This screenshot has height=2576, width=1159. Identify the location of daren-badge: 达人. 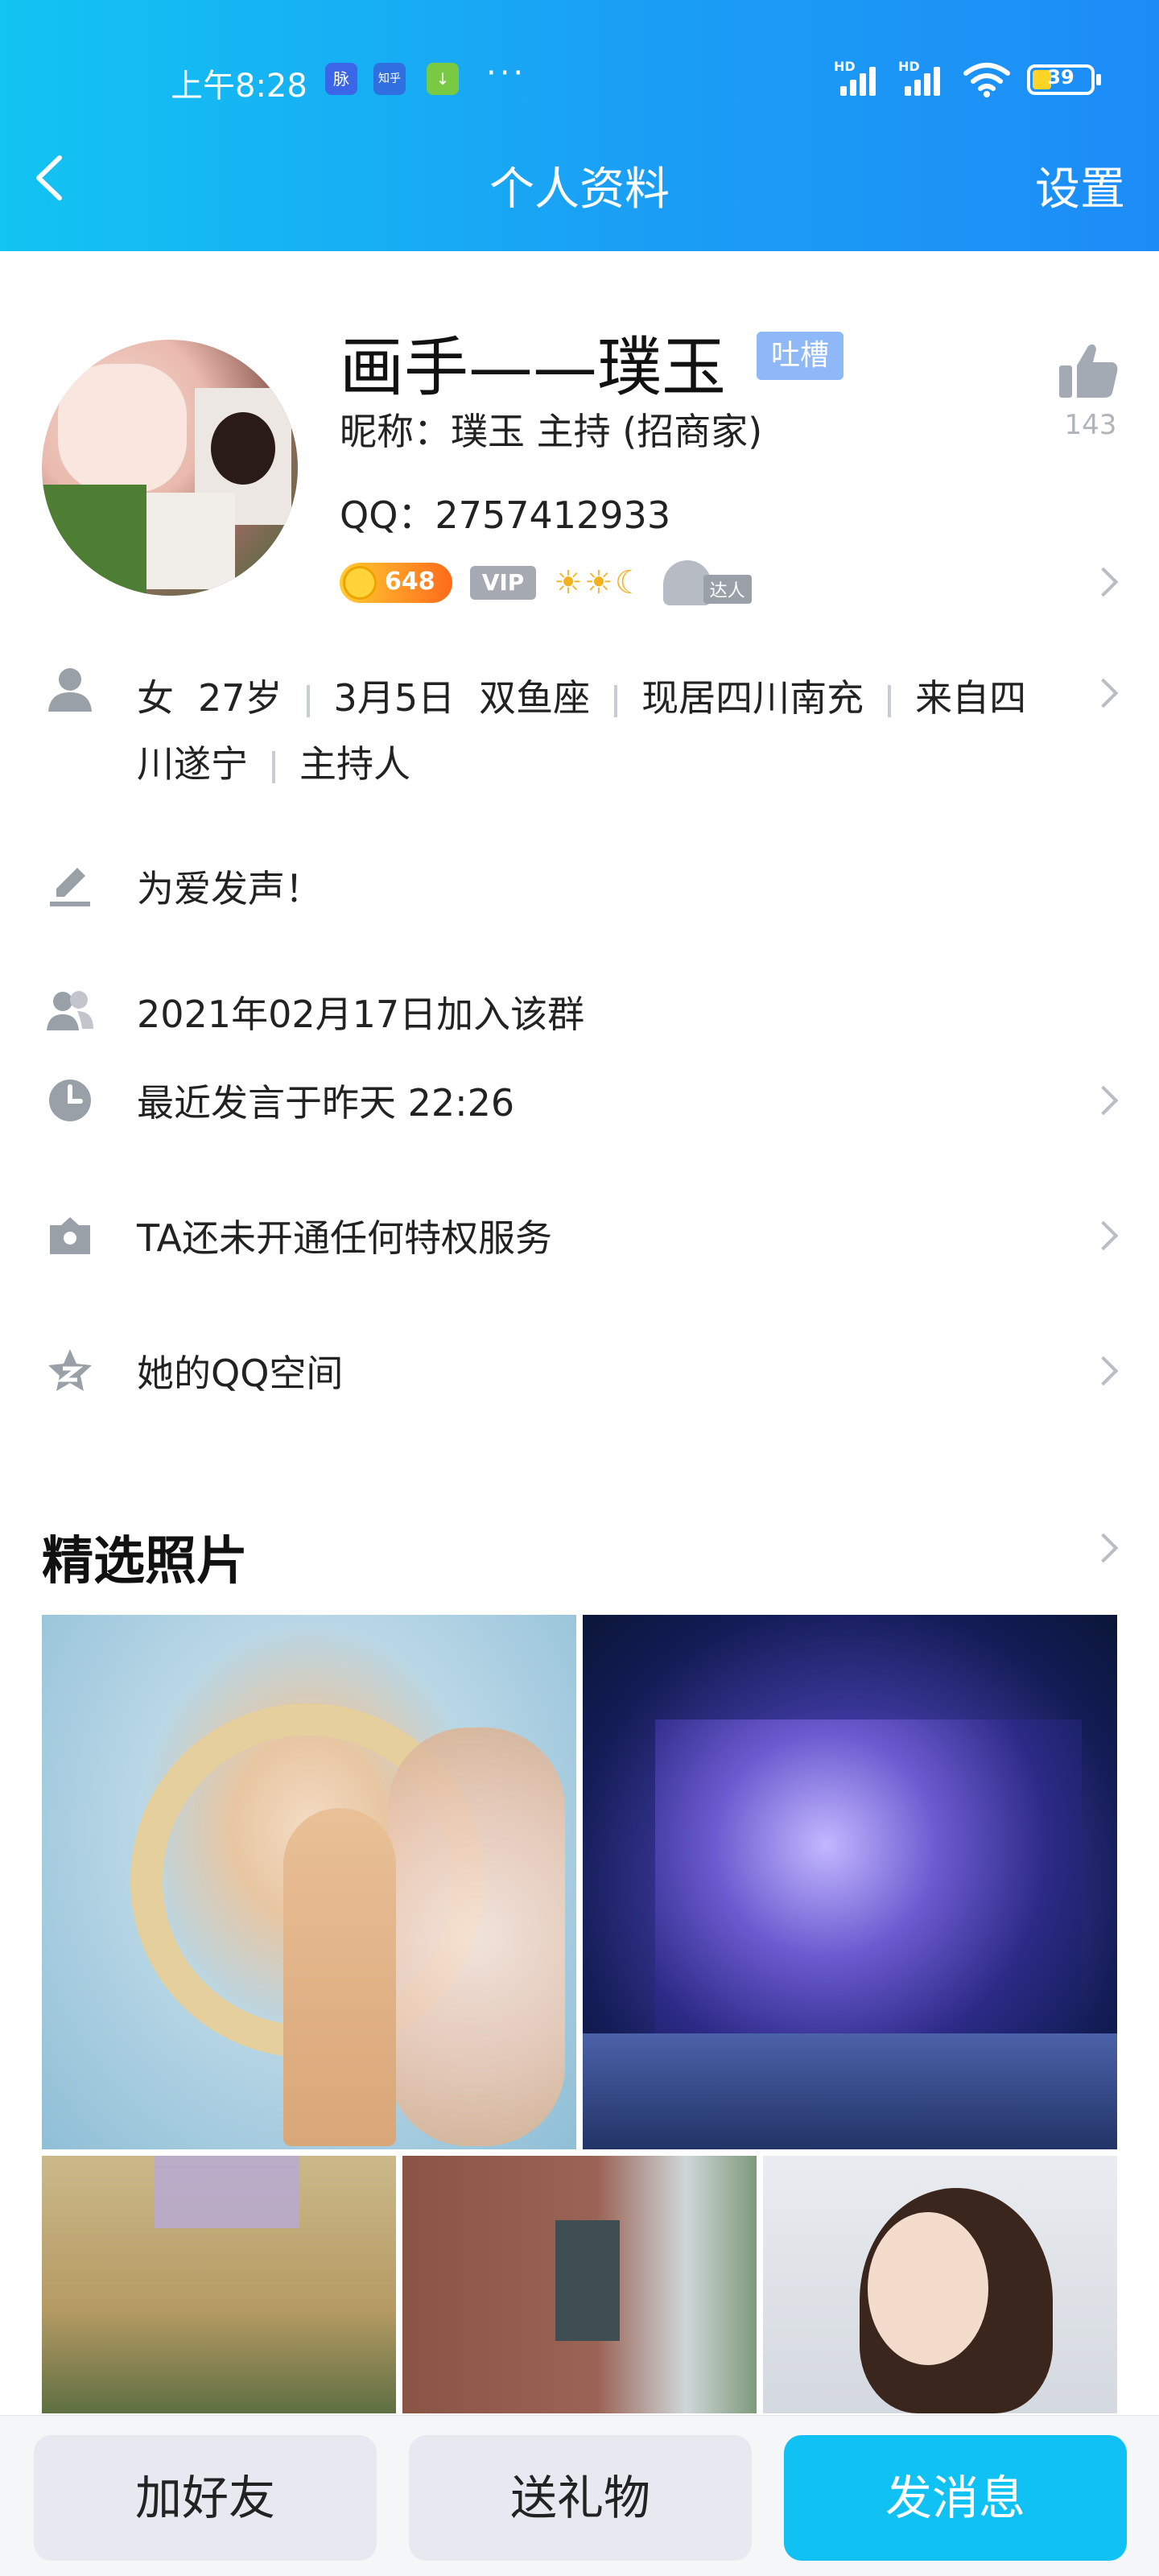
(715, 582).